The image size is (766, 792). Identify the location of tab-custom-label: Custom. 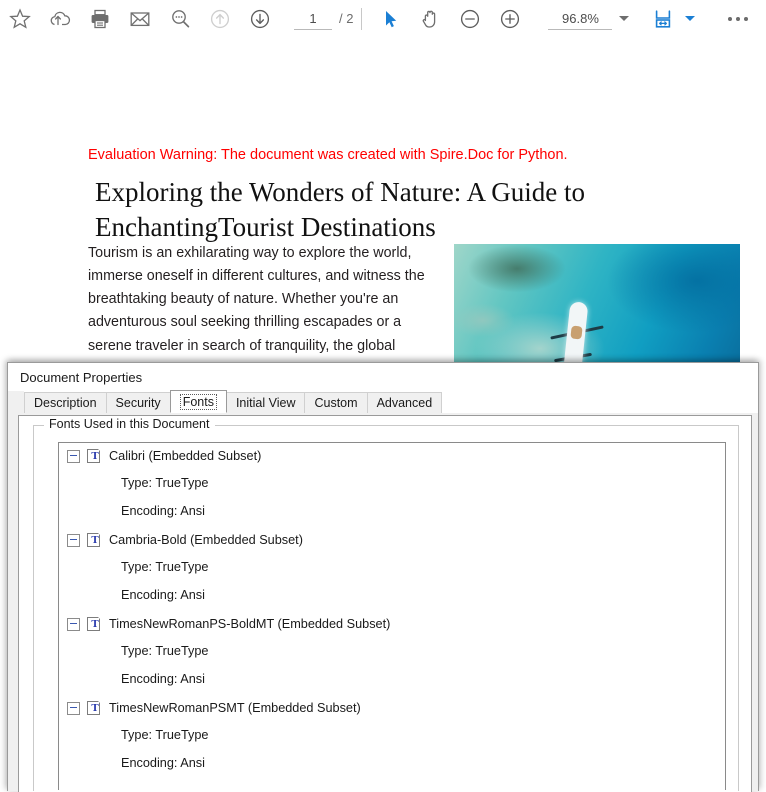
(336, 403).